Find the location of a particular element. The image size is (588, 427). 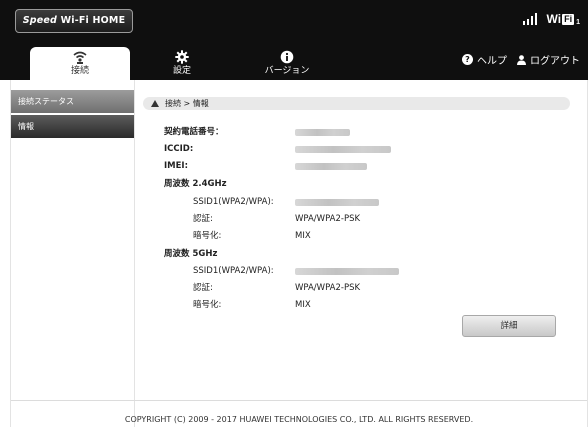

tab-version-label: バージョン is located at coordinates (287, 71).